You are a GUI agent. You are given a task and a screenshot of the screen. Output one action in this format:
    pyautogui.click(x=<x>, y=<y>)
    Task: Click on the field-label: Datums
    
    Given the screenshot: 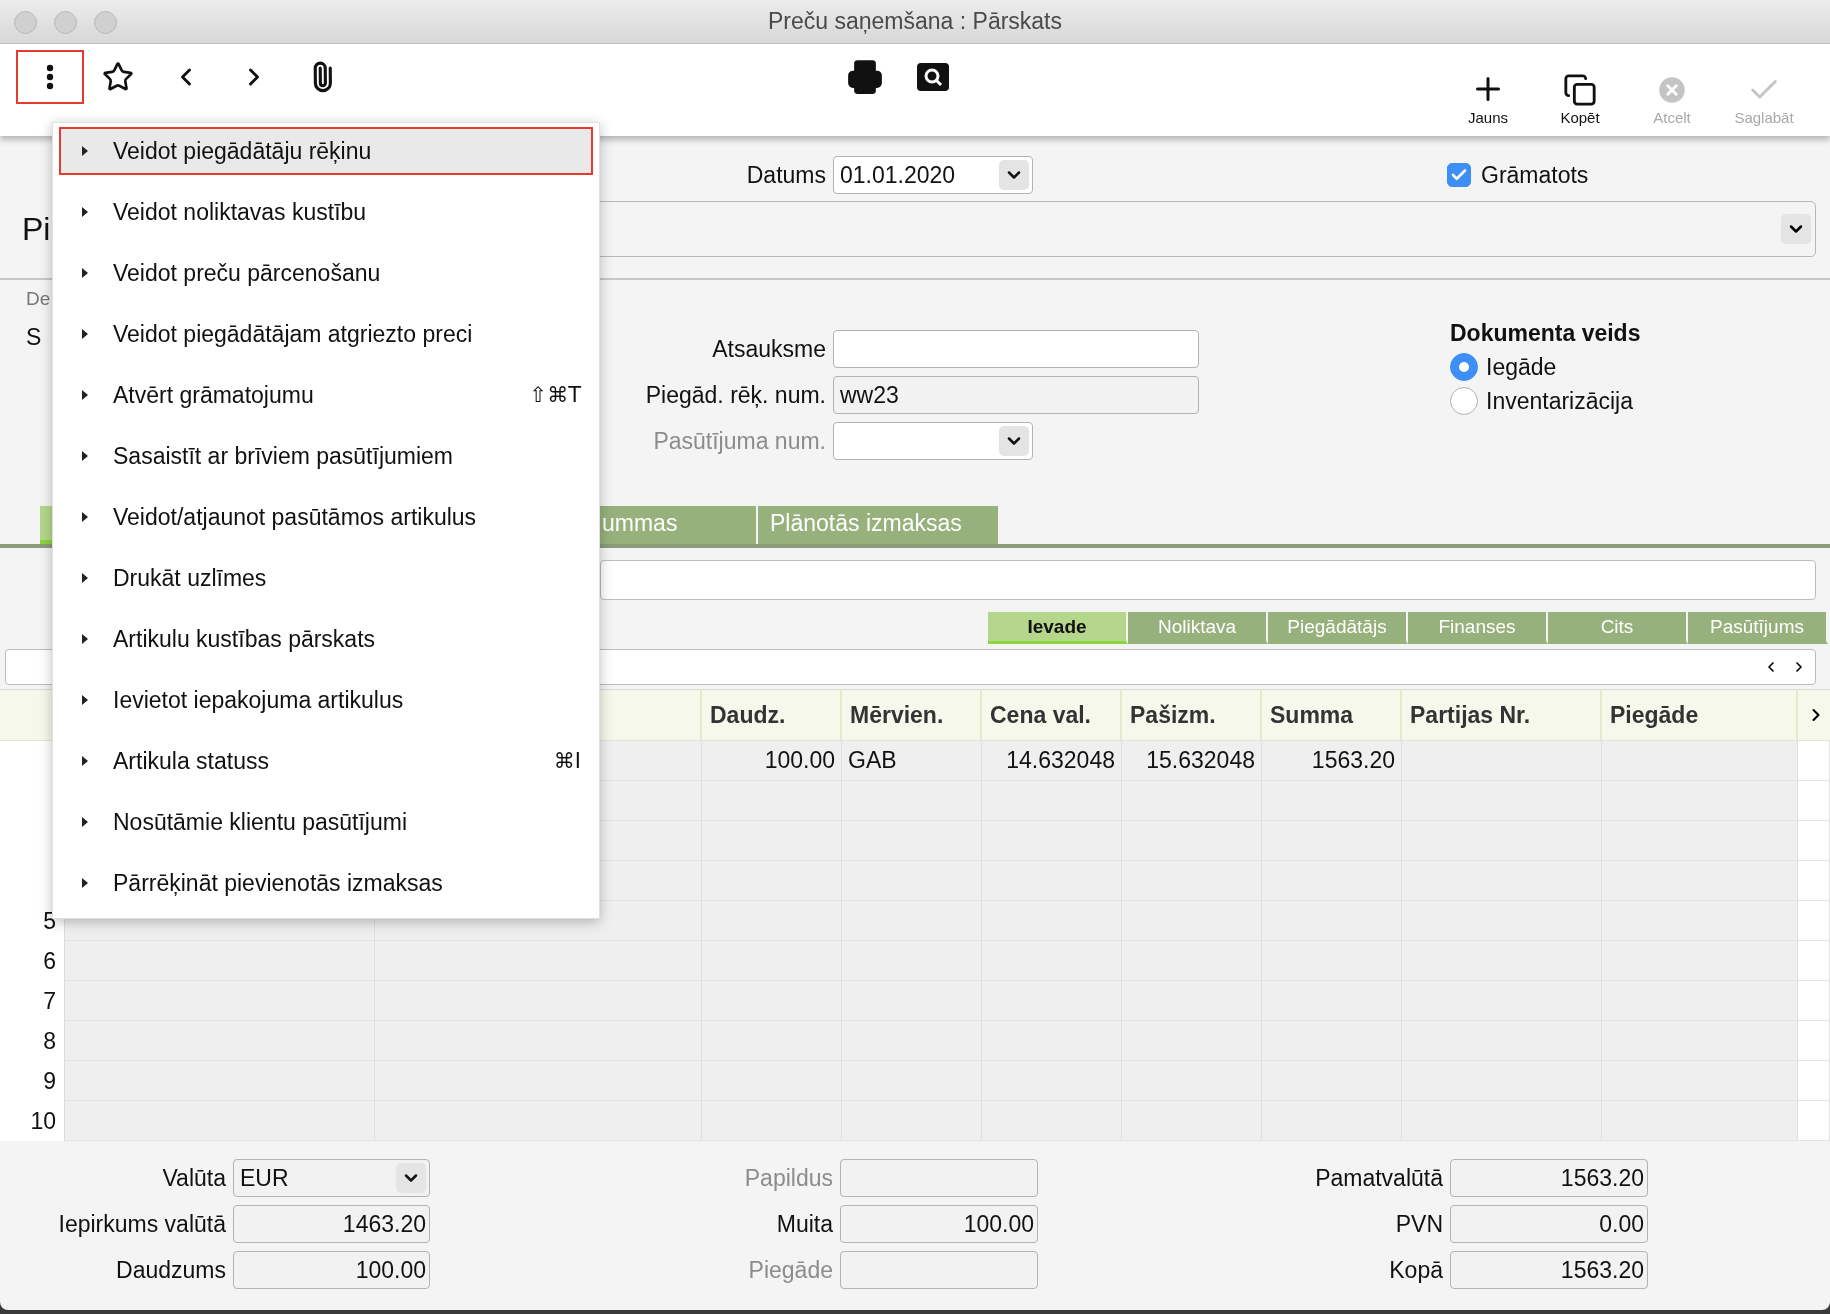 What is the action you would take?
    pyautogui.click(x=786, y=175)
    